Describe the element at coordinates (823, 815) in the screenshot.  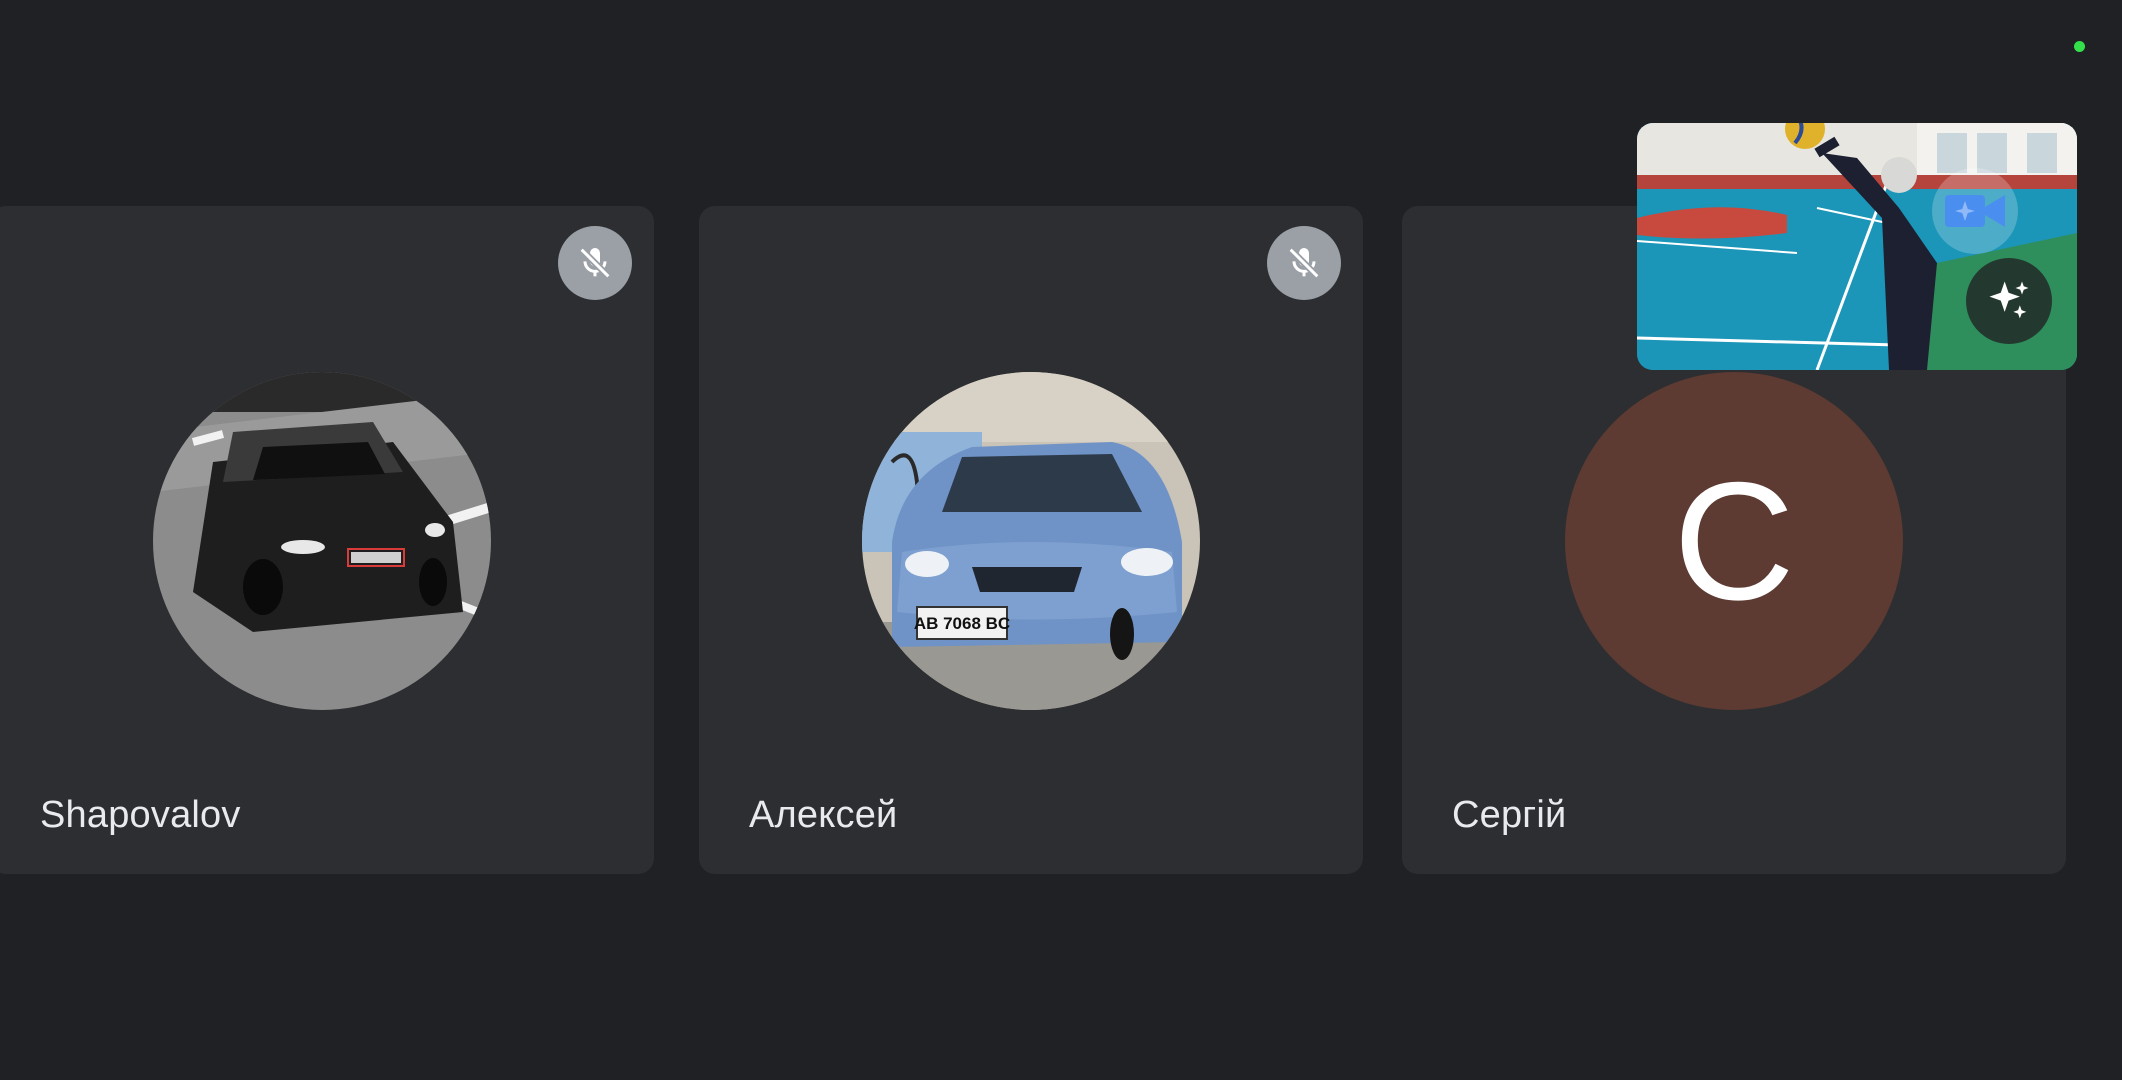
I see `participant-name: Алексей` at that location.